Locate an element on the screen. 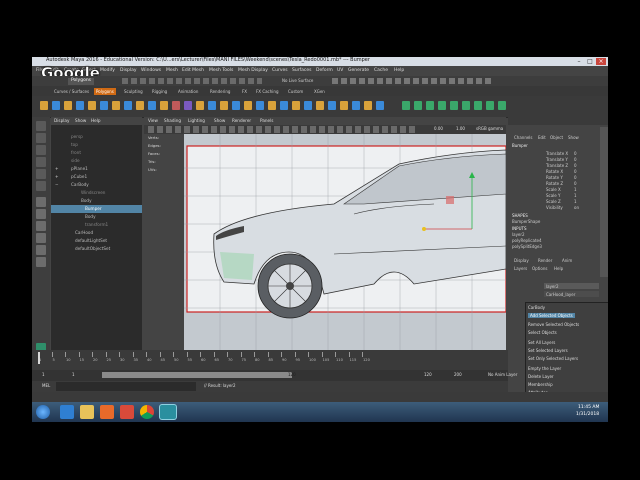 Image resolution: width=640 pixels, height=480 pixels. current-time-marker is located at coordinates (39, 358).